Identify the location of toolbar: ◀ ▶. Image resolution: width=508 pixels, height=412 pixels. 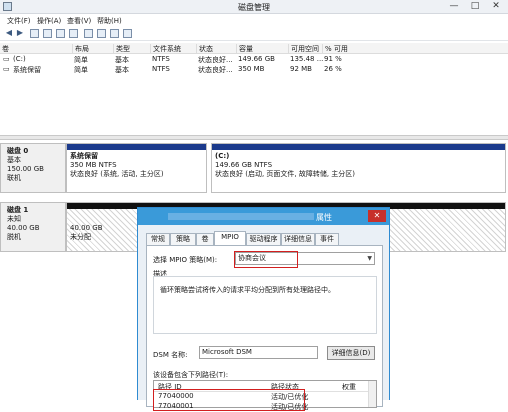
(254, 33).